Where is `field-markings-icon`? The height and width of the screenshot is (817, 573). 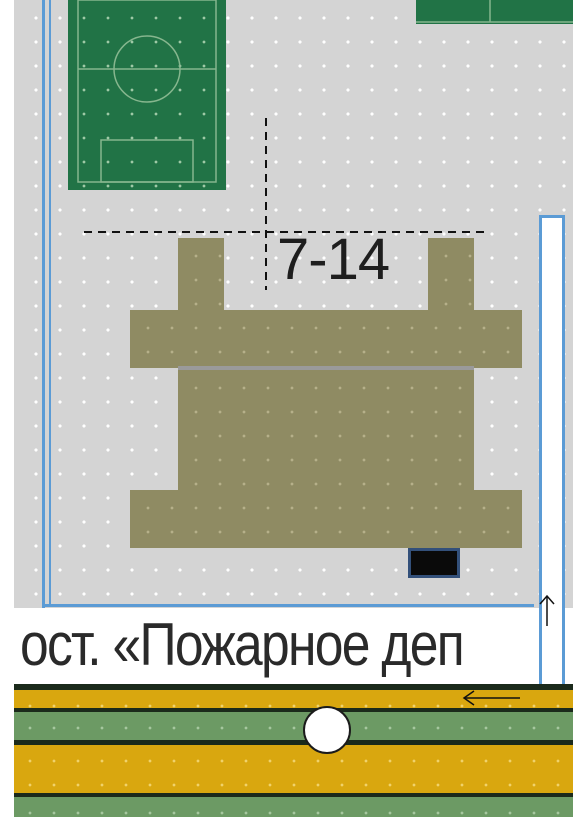
field-markings-icon is located at coordinates (494, 11).